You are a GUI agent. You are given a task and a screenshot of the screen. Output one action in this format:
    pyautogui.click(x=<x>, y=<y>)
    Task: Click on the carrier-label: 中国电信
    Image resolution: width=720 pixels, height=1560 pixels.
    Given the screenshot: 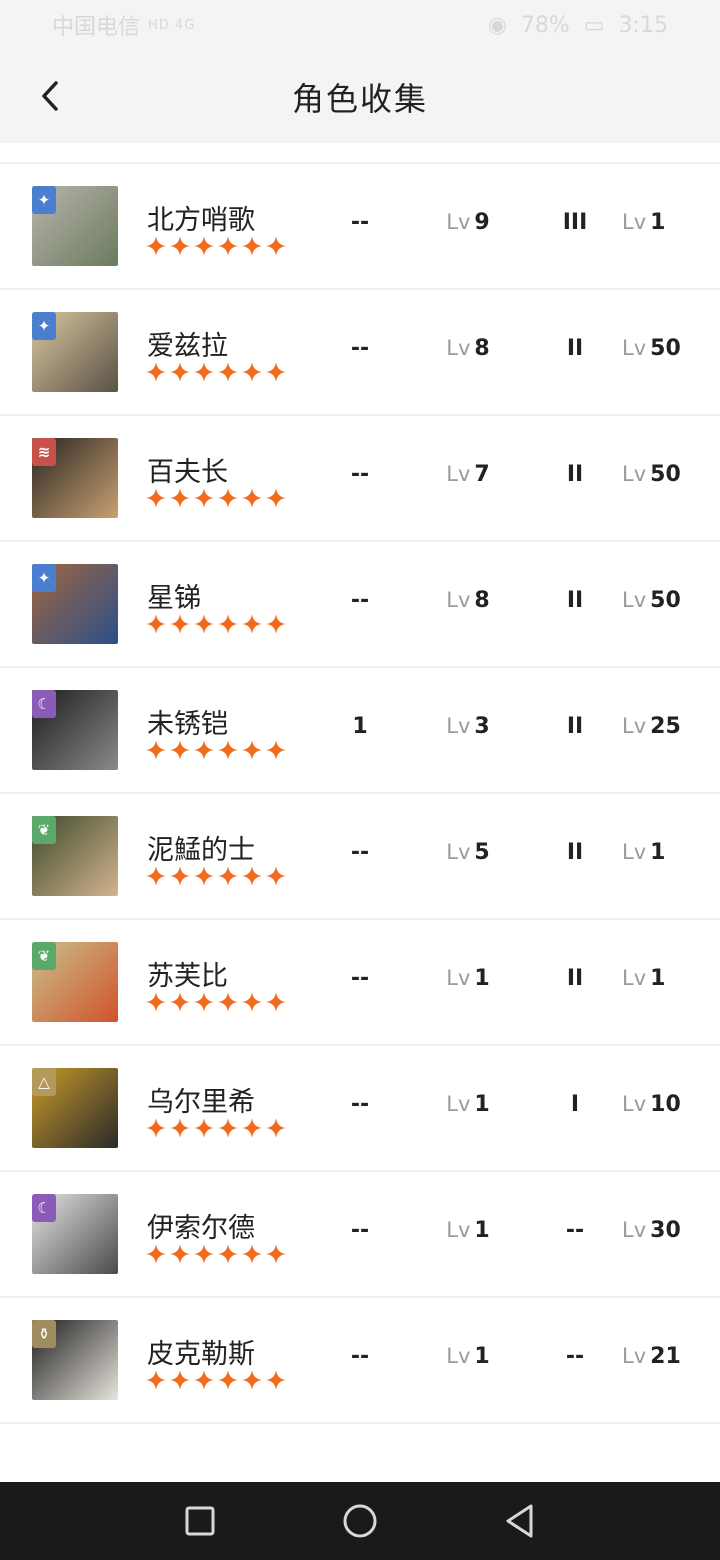 What is the action you would take?
    pyautogui.click(x=96, y=27)
    